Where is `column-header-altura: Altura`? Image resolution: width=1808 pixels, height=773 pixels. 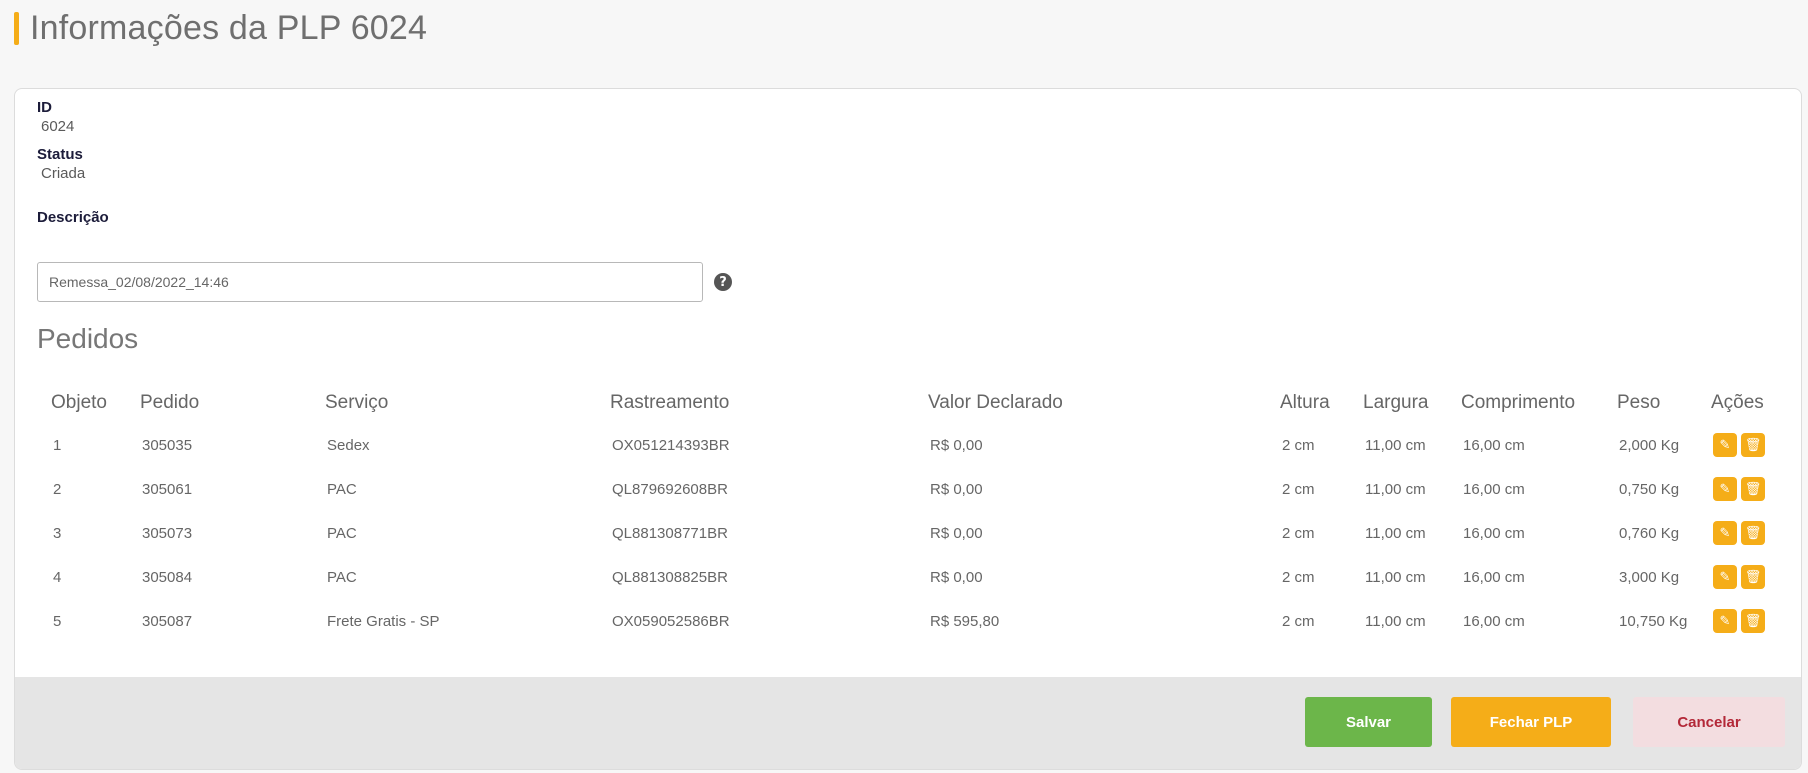 column-header-altura: Altura is located at coordinates (1305, 402).